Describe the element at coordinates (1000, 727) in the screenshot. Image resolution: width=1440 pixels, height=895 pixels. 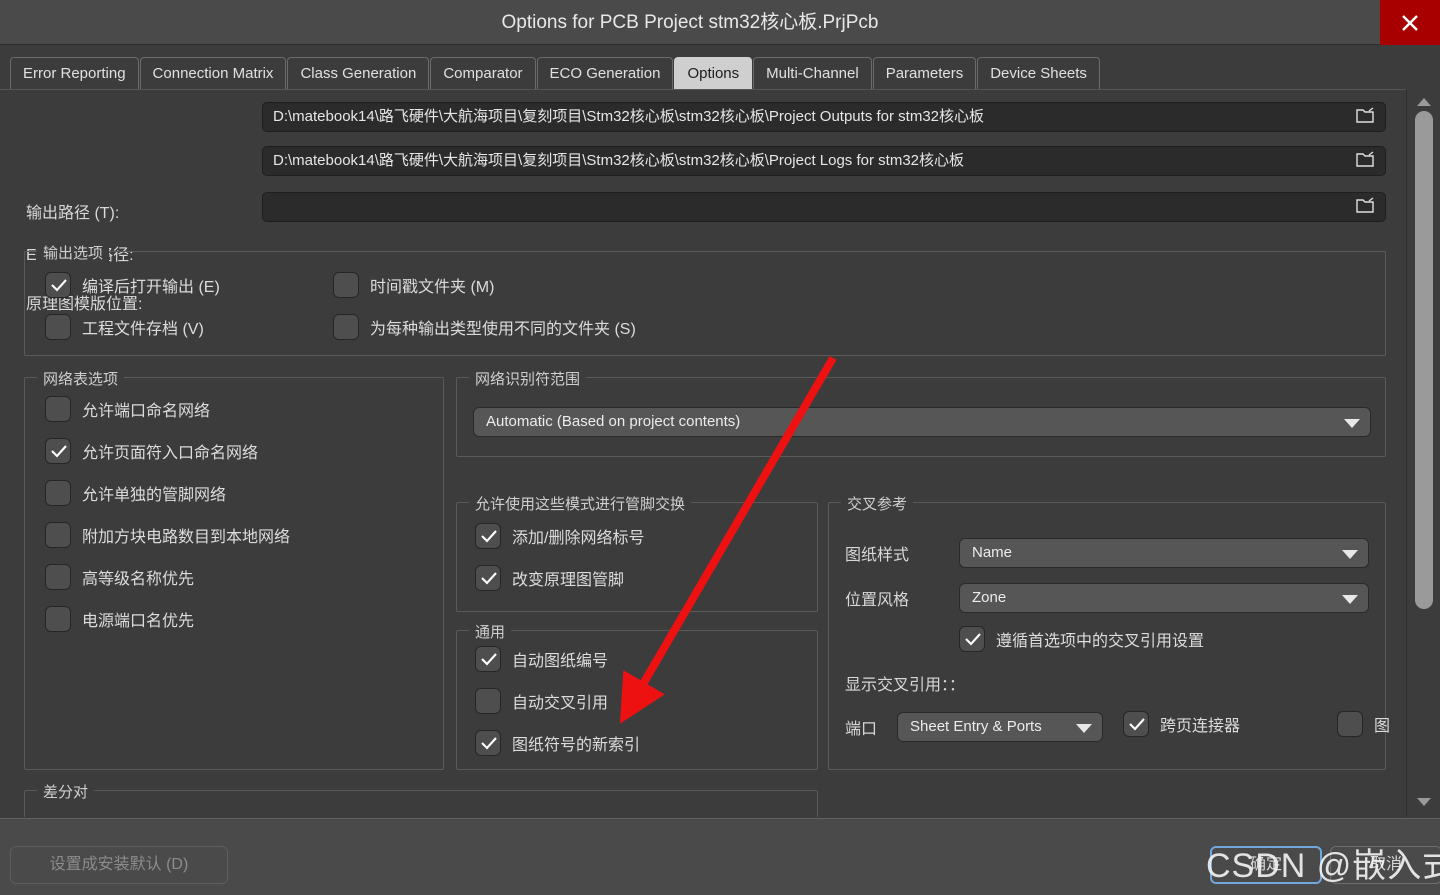
I see `port-dropdown: Sheet Entry & Ports` at that location.